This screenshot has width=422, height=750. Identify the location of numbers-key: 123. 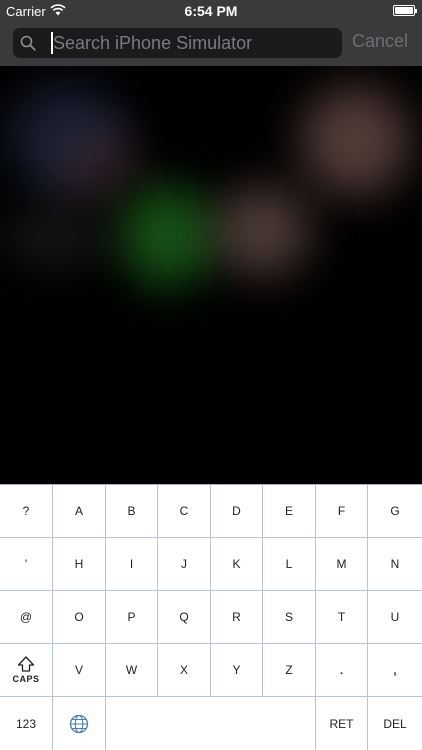
(26, 723).